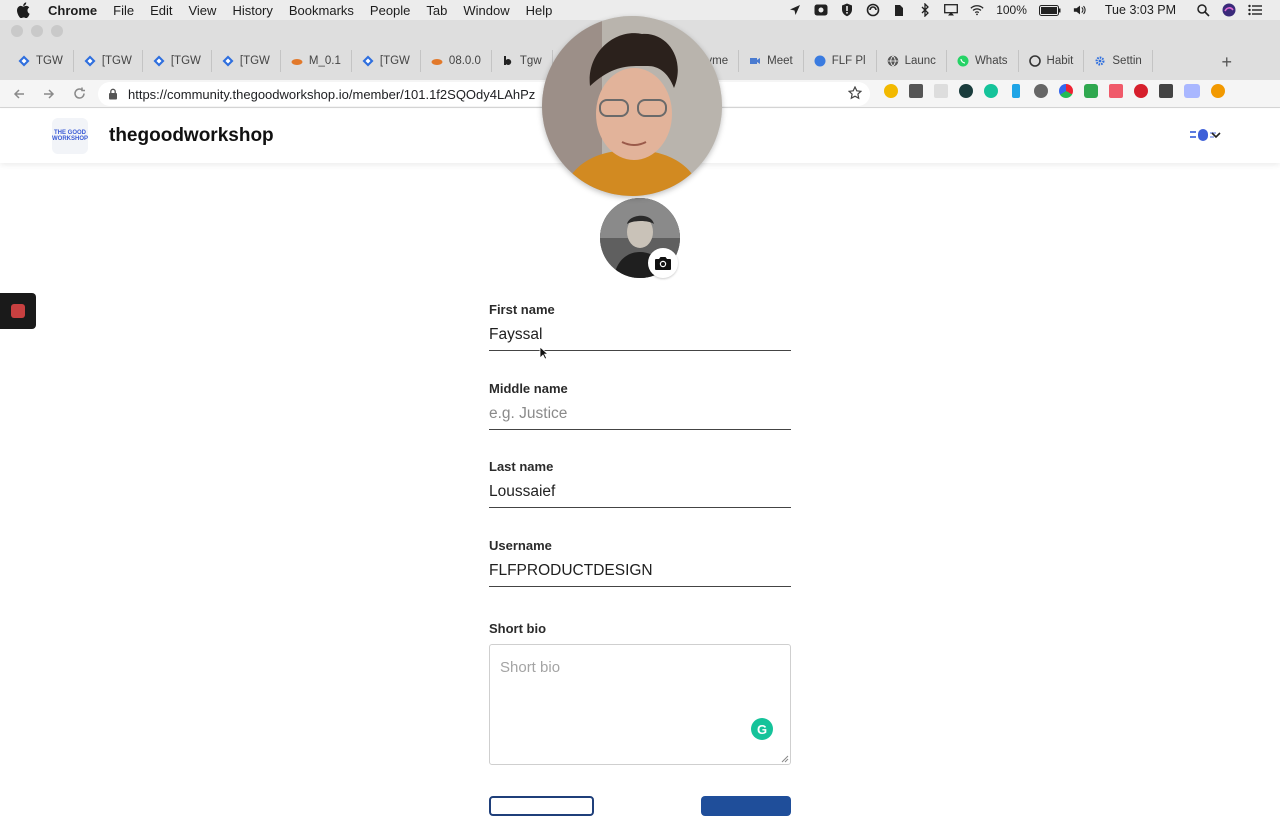 The image size is (1280, 816). What do you see at coordinates (202, 10) in the screenshot?
I see `menu-view: View` at bounding box center [202, 10].